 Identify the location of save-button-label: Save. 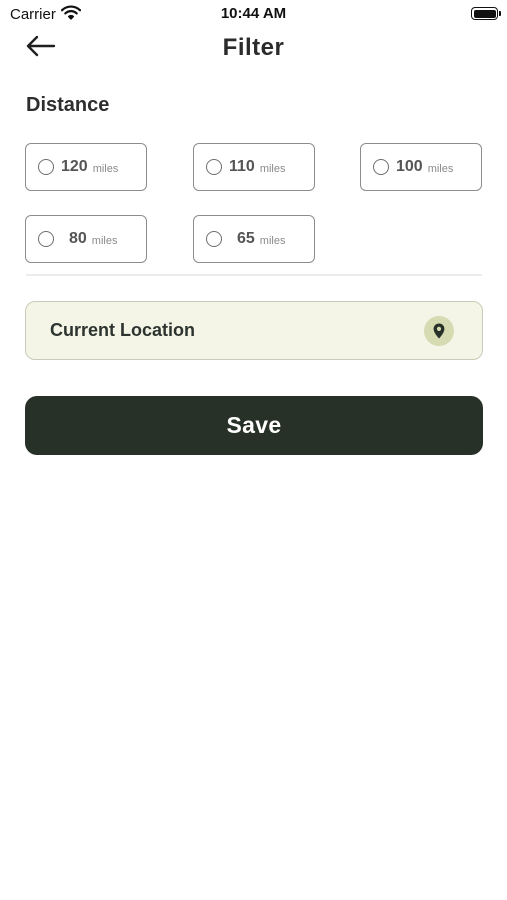
(254, 425).